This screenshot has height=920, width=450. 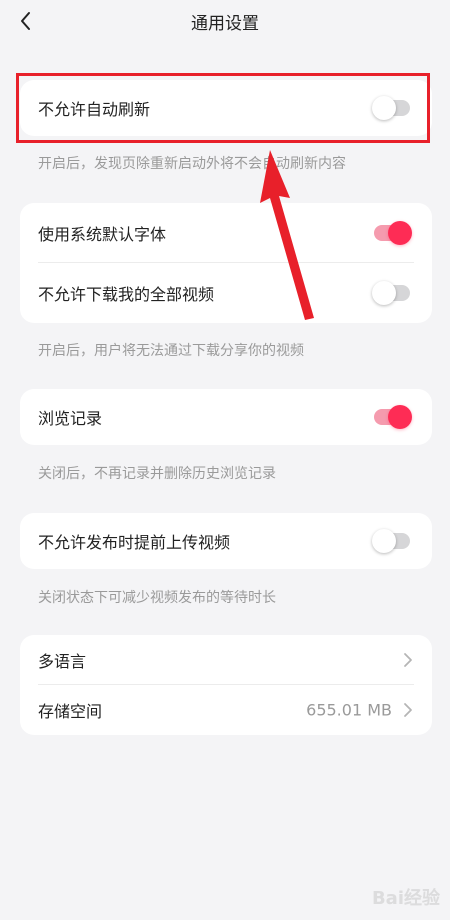 I want to click on disallow-download-toggle, so click(x=391, y=293).